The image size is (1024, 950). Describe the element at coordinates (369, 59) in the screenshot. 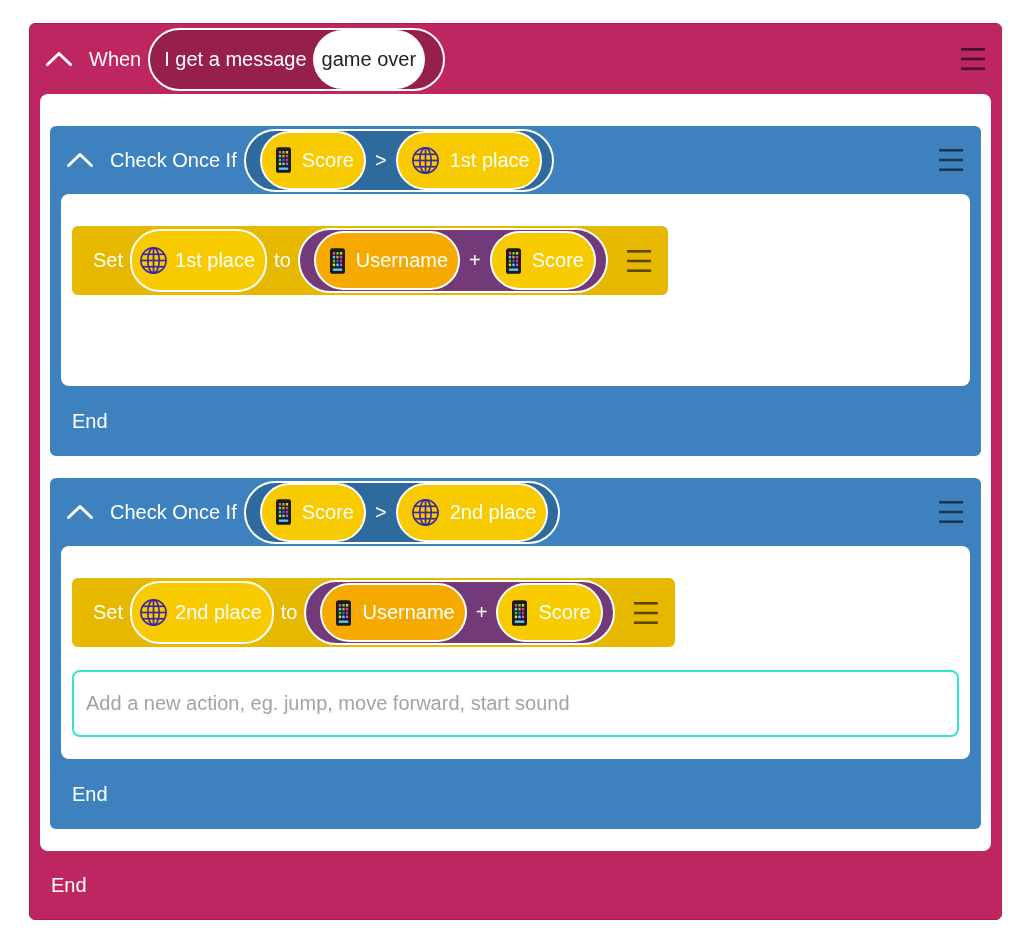

I see `message-value: game over` at that location.